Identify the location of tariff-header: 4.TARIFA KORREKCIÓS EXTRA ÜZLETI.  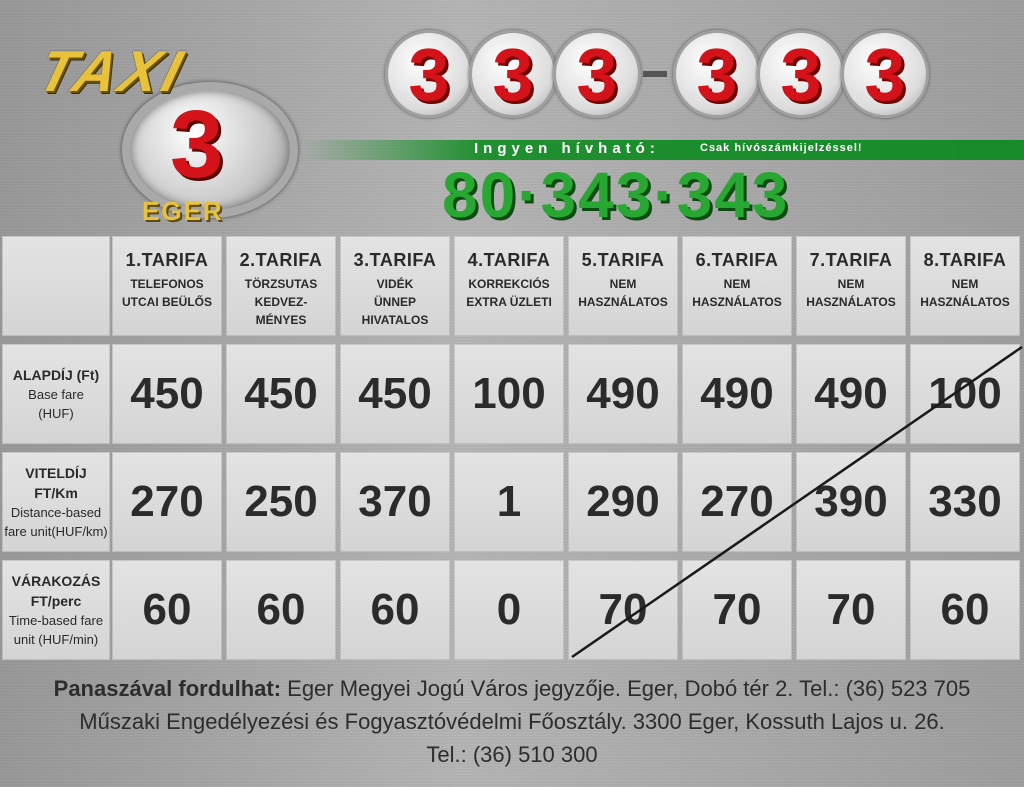
(509, 286).